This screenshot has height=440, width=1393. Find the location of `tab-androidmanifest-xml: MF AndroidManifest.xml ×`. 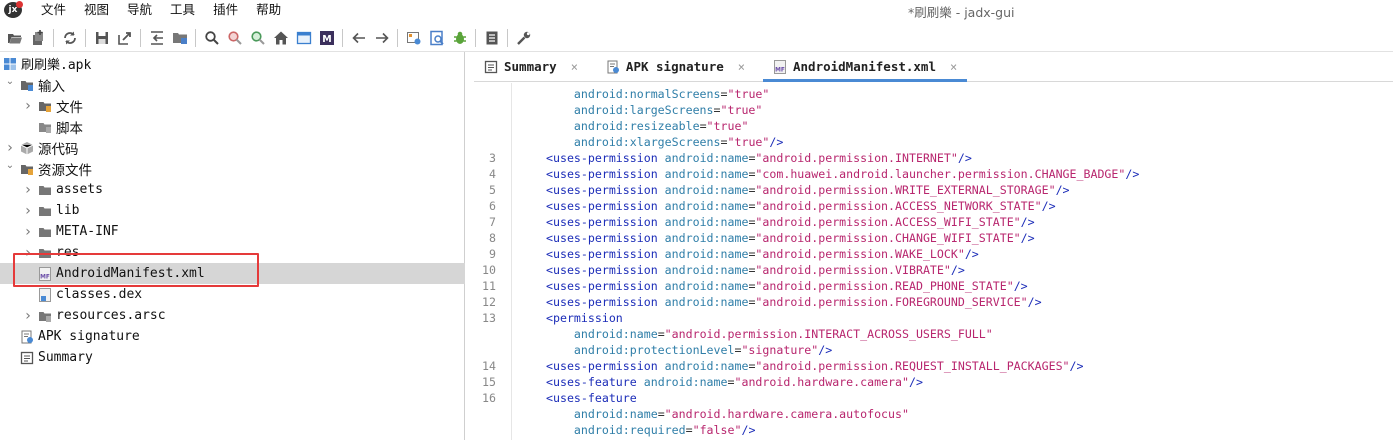

tab-androidmanifest-xml: MF AndroidManifest.xml × is located at coordinates (865, 67).